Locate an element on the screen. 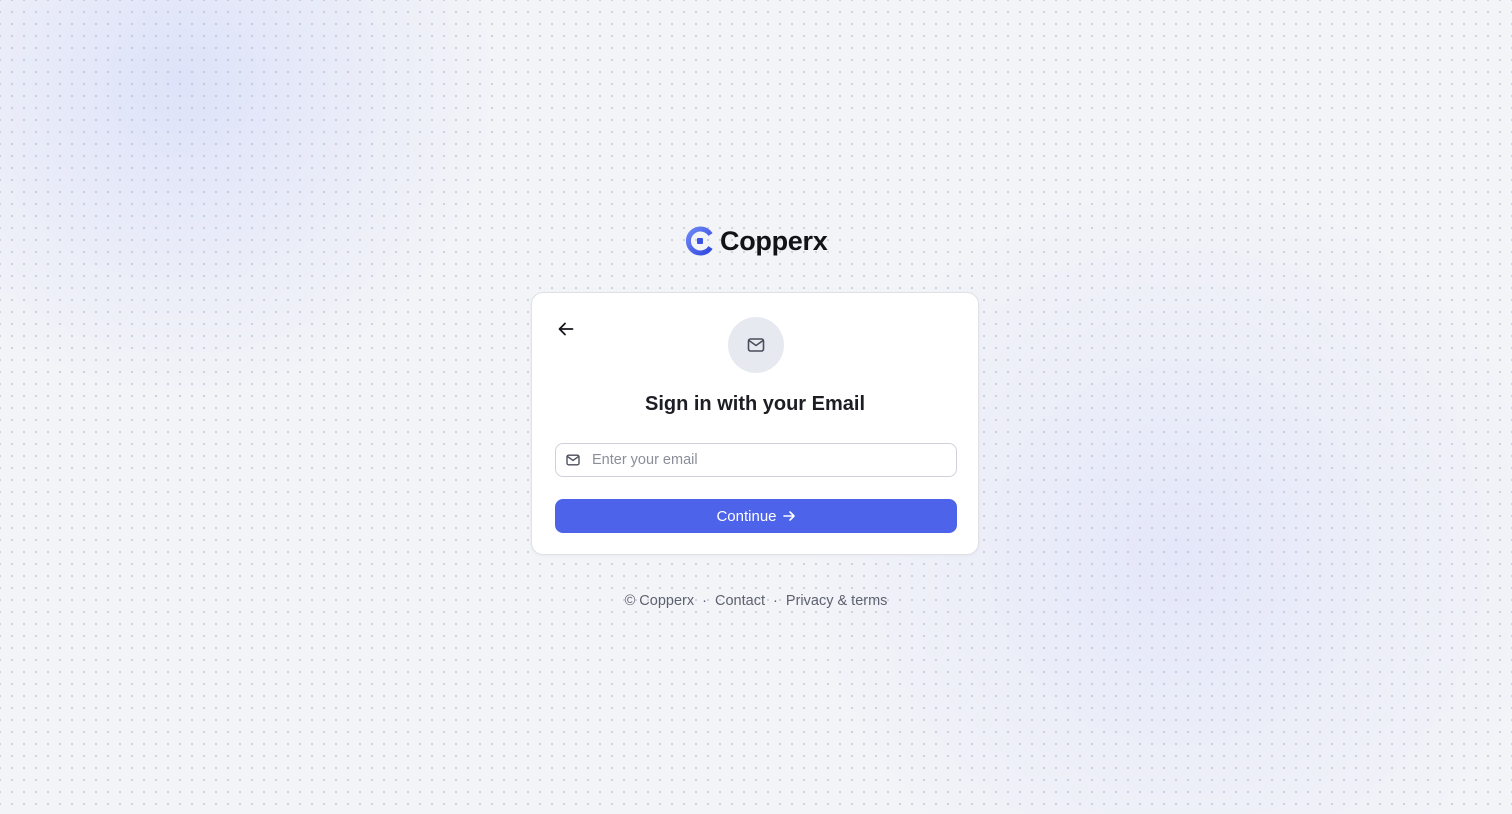 The width and height of the screenshot is (1512, 814). arrow-right-icon is located at coordinates (788, 516).